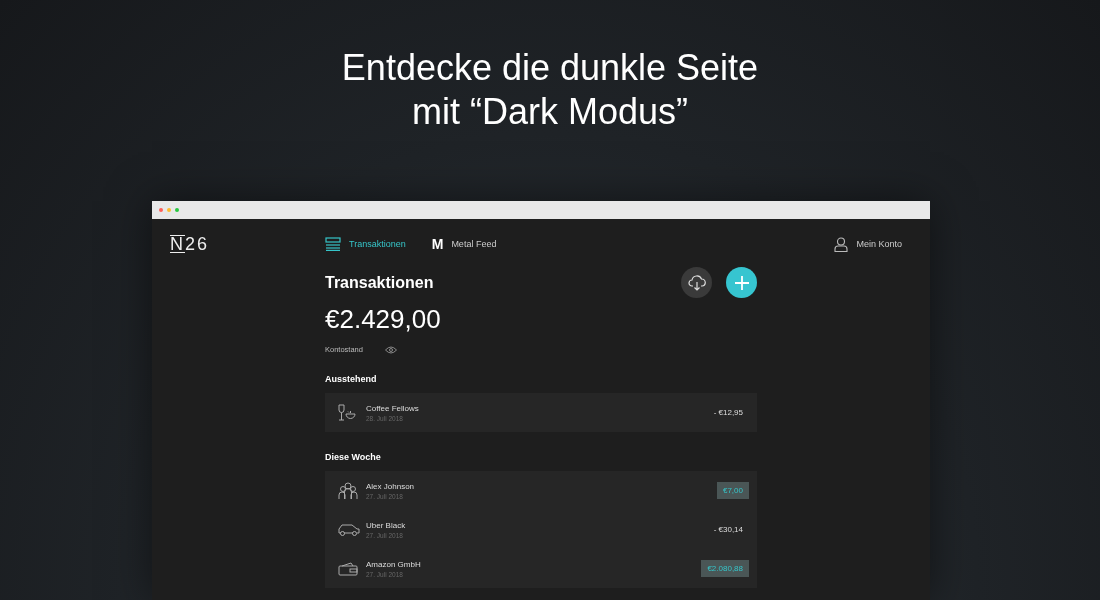 The width and height of the screenshot is (1100, 600). What do you see at coordinates (393, 408) in the screenshot?
I see `transaction-name: Coffee Fellows` at bounding box center [393, 408].